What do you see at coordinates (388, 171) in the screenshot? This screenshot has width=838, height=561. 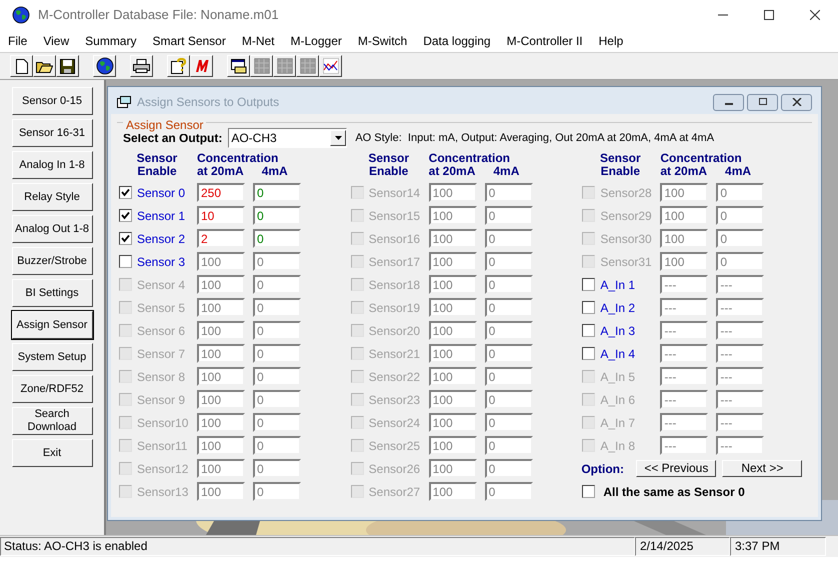 I see `column-header: Enable` at bounding box center [388, 171].